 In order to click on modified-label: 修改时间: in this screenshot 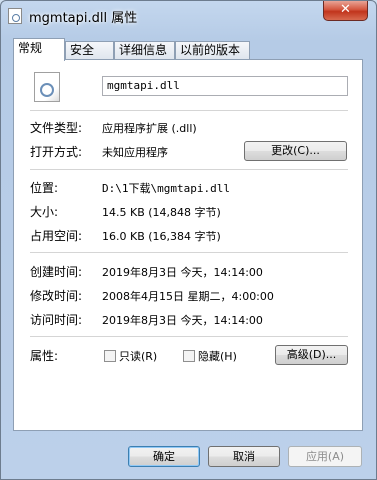, I will do `click(56, 296)`.